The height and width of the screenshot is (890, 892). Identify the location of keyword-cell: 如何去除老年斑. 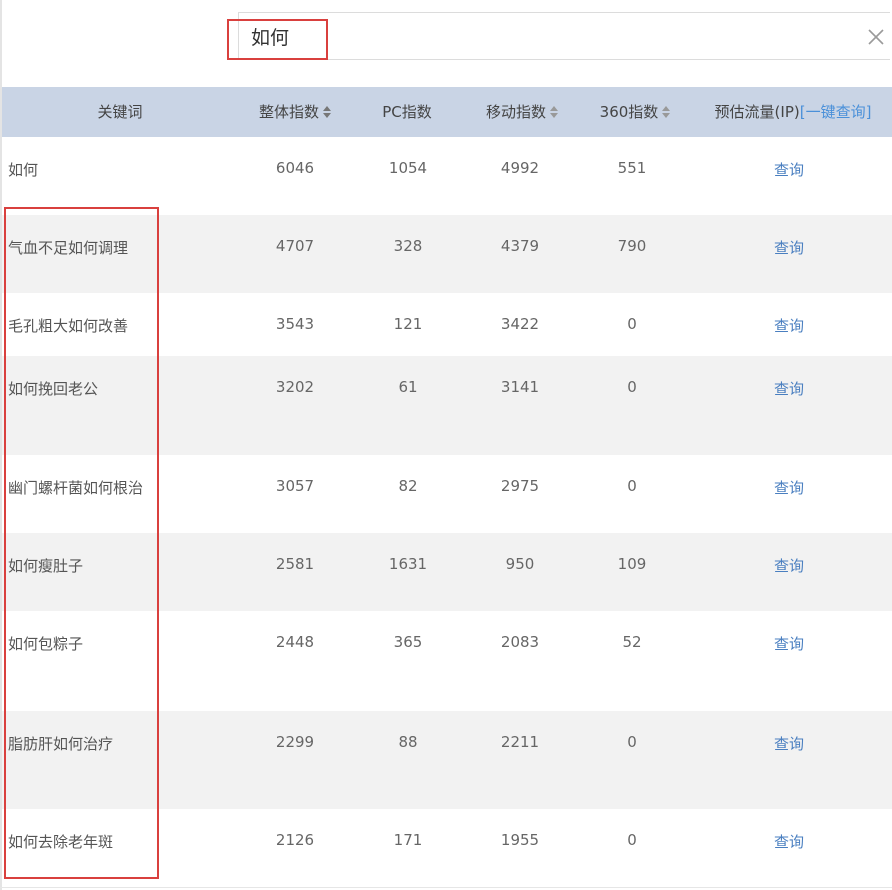
(60, 841).